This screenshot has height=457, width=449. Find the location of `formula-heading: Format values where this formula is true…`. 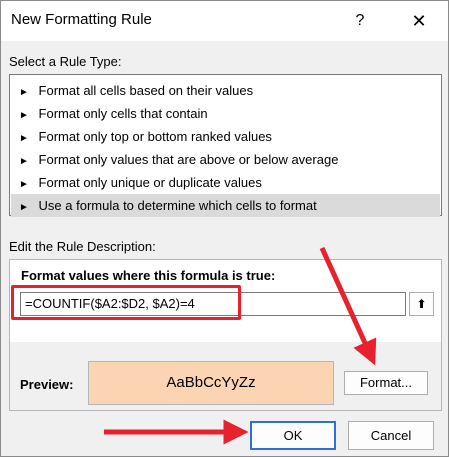

formula-heading: Format values where this formula is true… is located at coordinates (148, 275).